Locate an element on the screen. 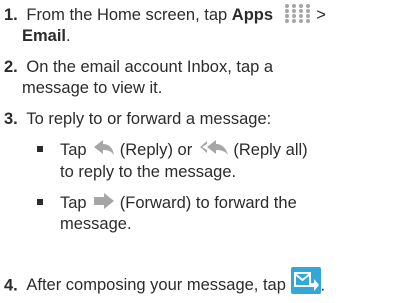  forward-icon is located at coordinates (104, 203).